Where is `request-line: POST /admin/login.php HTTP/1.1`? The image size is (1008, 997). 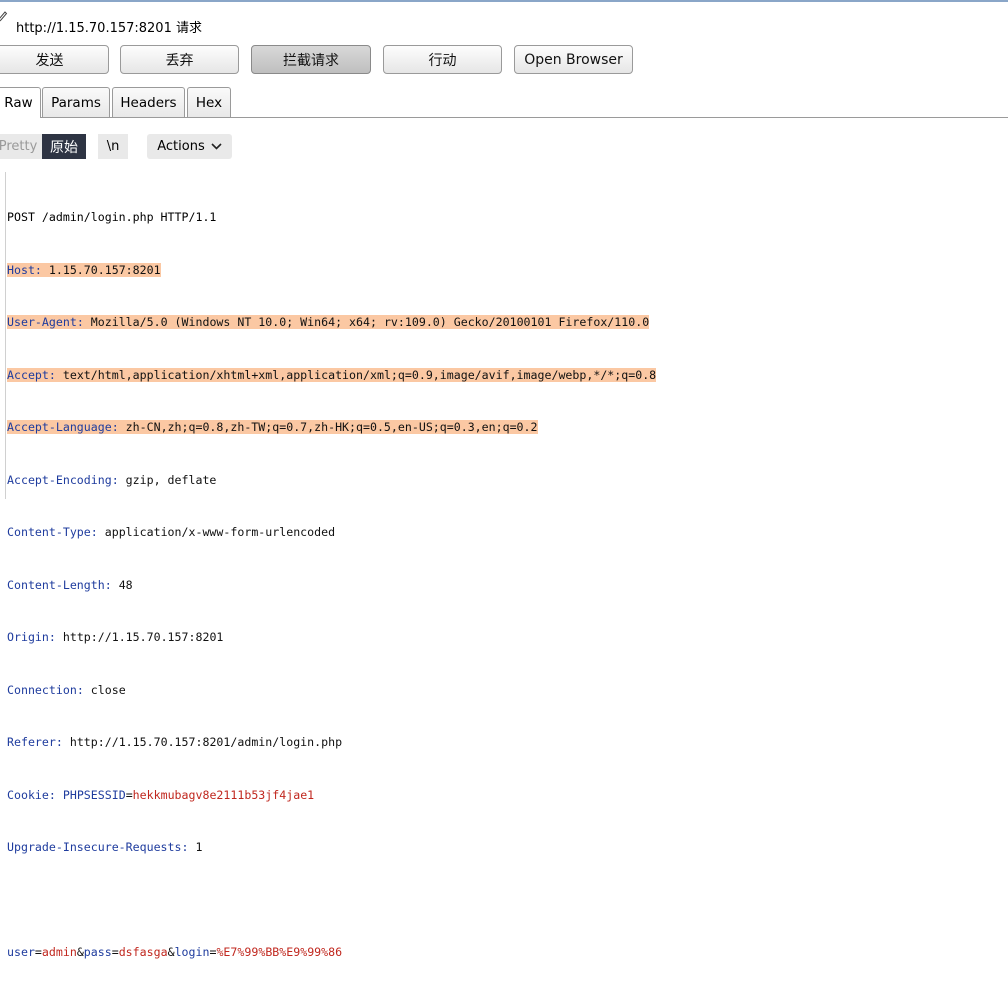 request-line: POST /admin/login.php HTTP/1.1 is located at coordinates (331, 218).